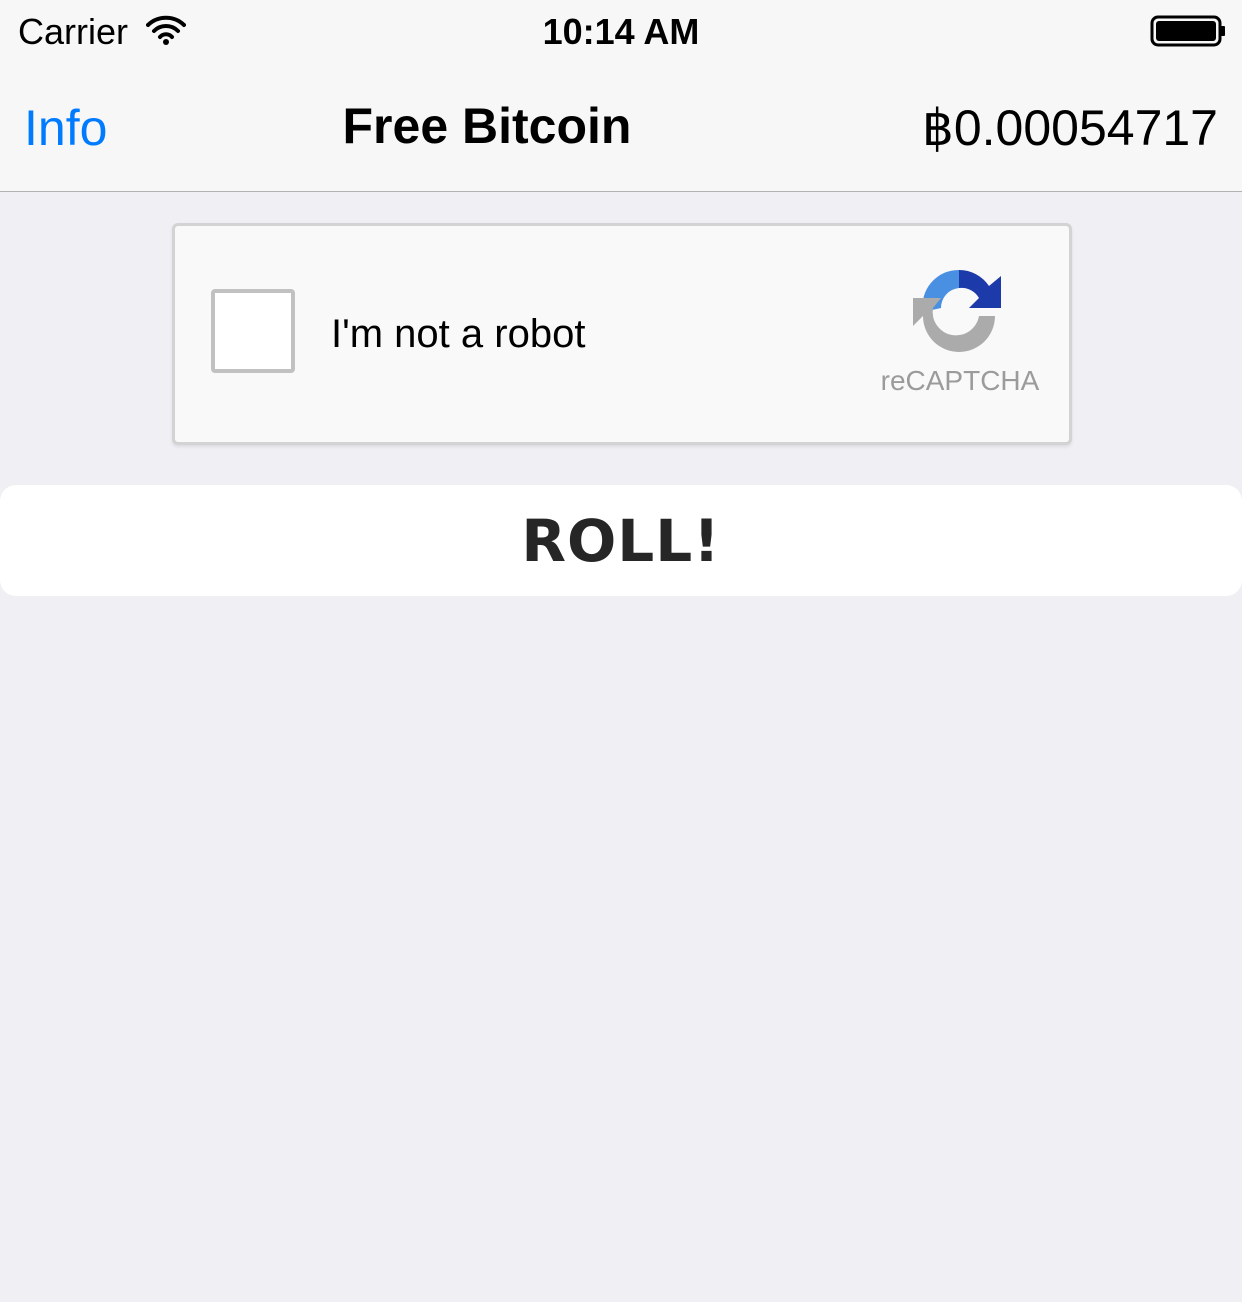  I want to click on recaptcha-widget: I'm not a robot reCAPTCHA, so click(622, 334).